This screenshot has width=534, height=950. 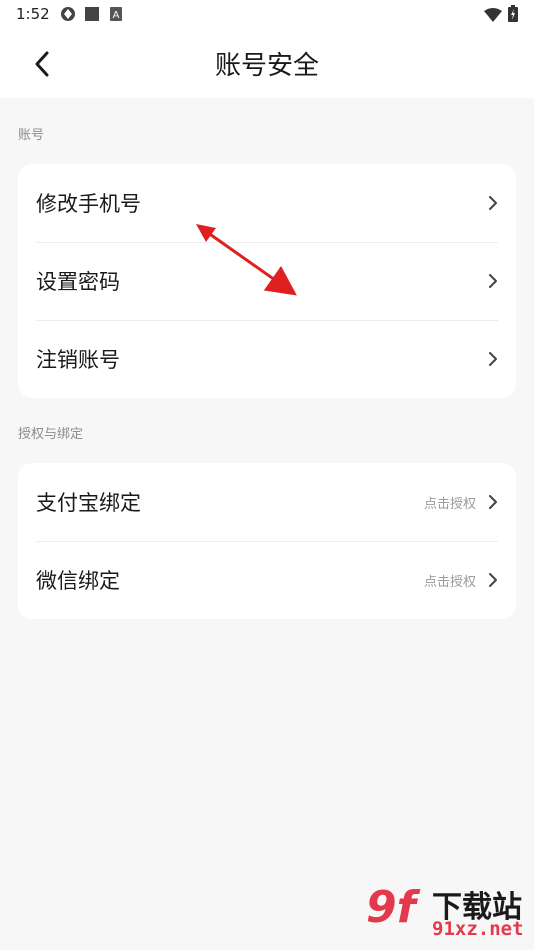 I want to click on watermark-logo: 9f 下载站 91xz.net, so click(x=445, y=915).